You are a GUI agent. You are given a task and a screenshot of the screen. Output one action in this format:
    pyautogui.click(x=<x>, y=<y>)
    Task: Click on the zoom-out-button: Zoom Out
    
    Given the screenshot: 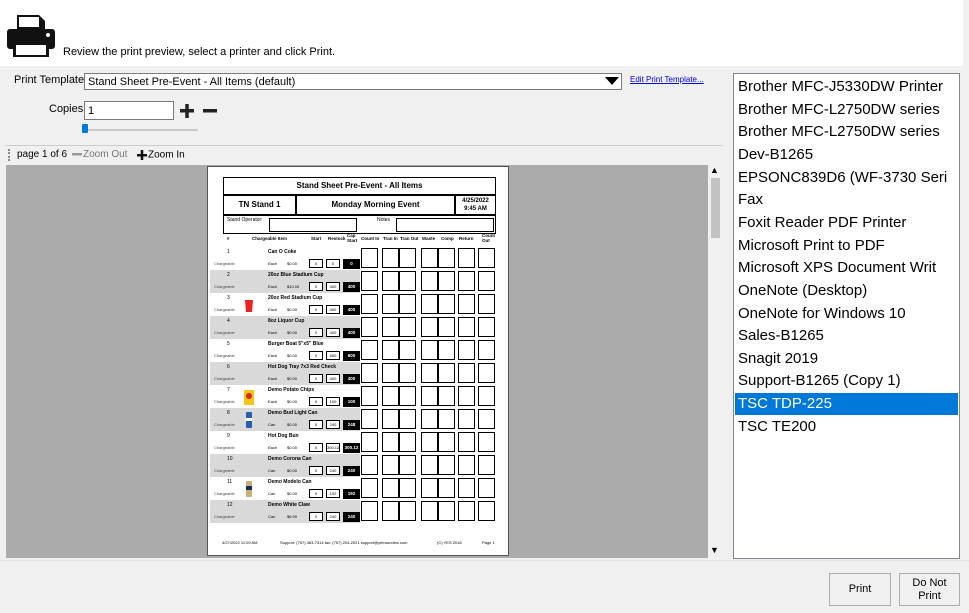 What is the action you would take?
    pyautogui.click(x=99, y=154)
    